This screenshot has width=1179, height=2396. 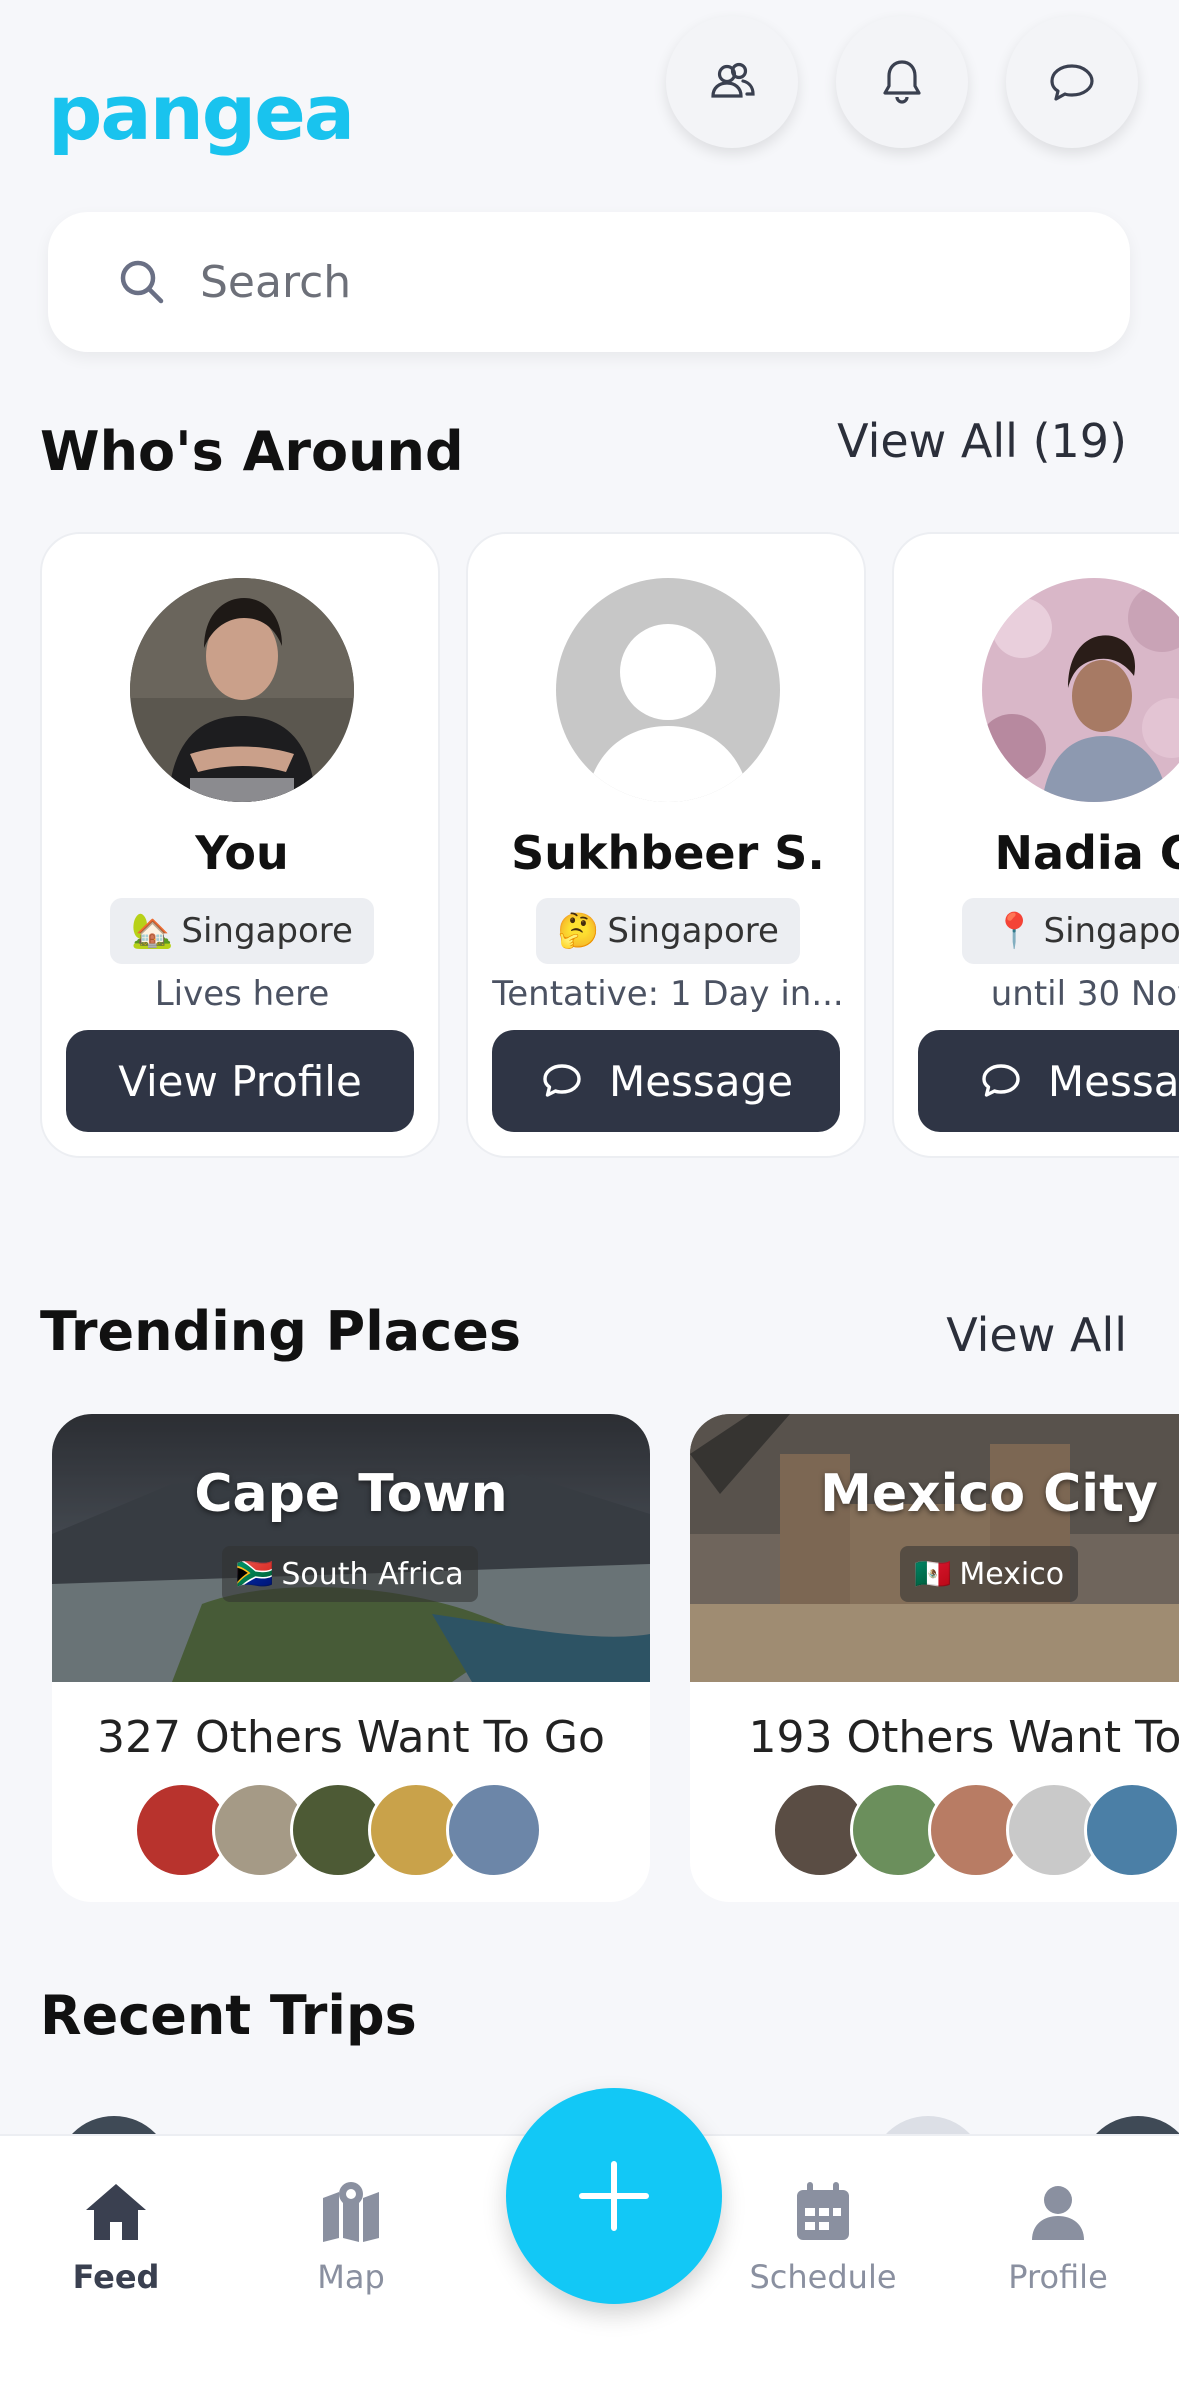 I want to click on notifications-button, so click(x=902, y=82).